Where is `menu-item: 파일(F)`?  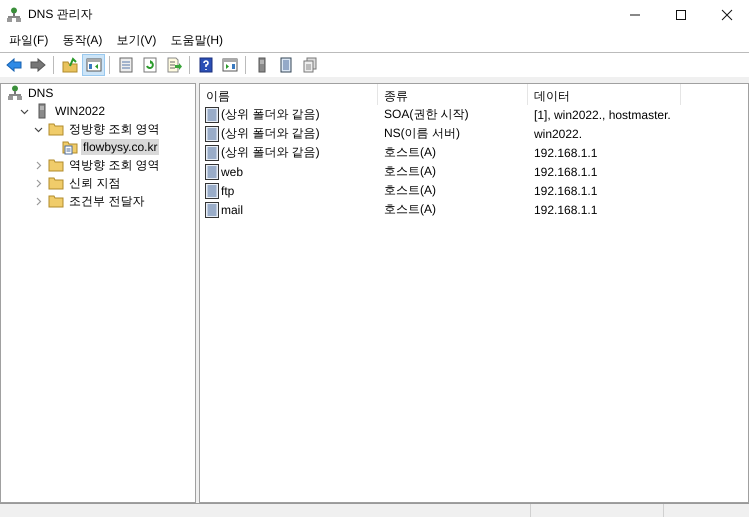
menu-item: 파일(F) is located at coordinates (29, 40).